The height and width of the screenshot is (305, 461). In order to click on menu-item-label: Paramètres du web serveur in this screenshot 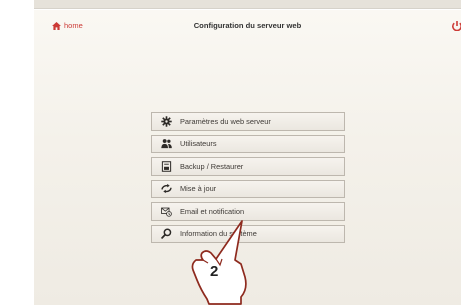, I will do `click(225, 121)`.